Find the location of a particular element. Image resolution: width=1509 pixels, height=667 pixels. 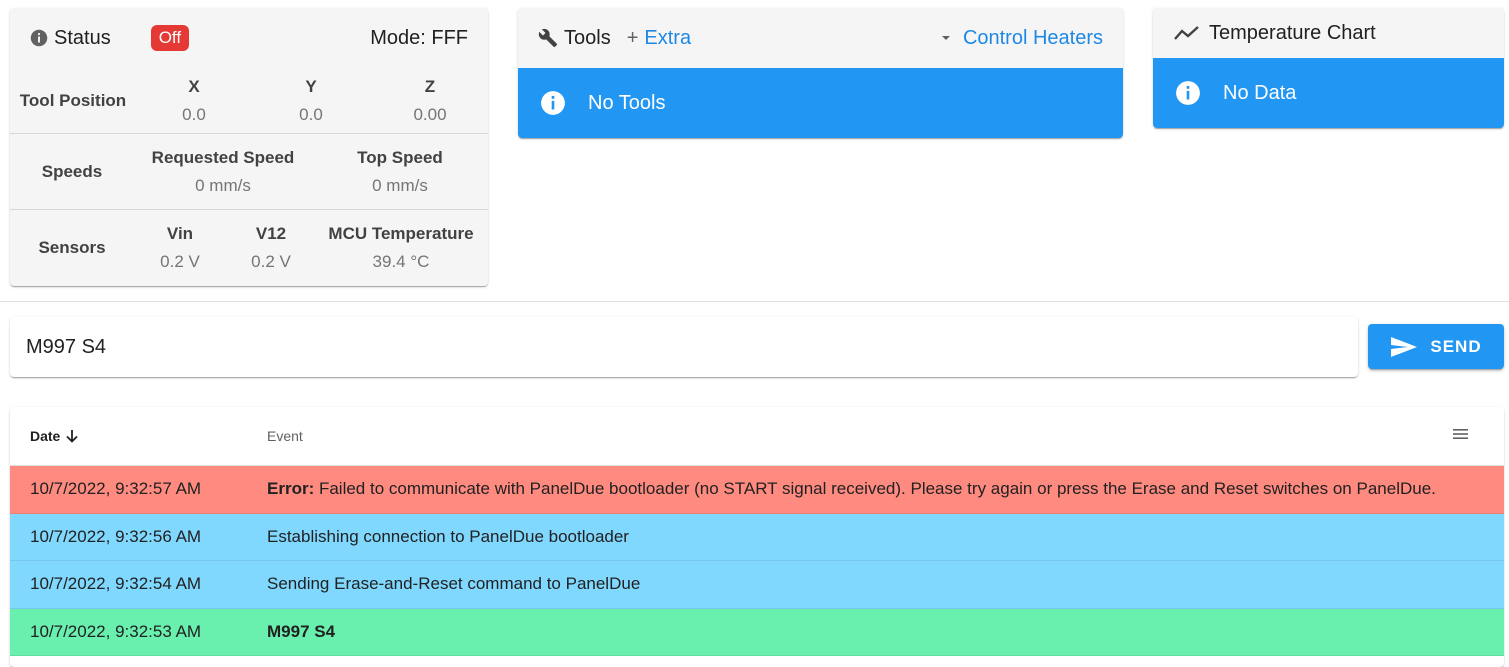

tool-position-row: Tool Position X 0.0 Y 0.0 Z 0.00 is located at coordinates (249, 101).